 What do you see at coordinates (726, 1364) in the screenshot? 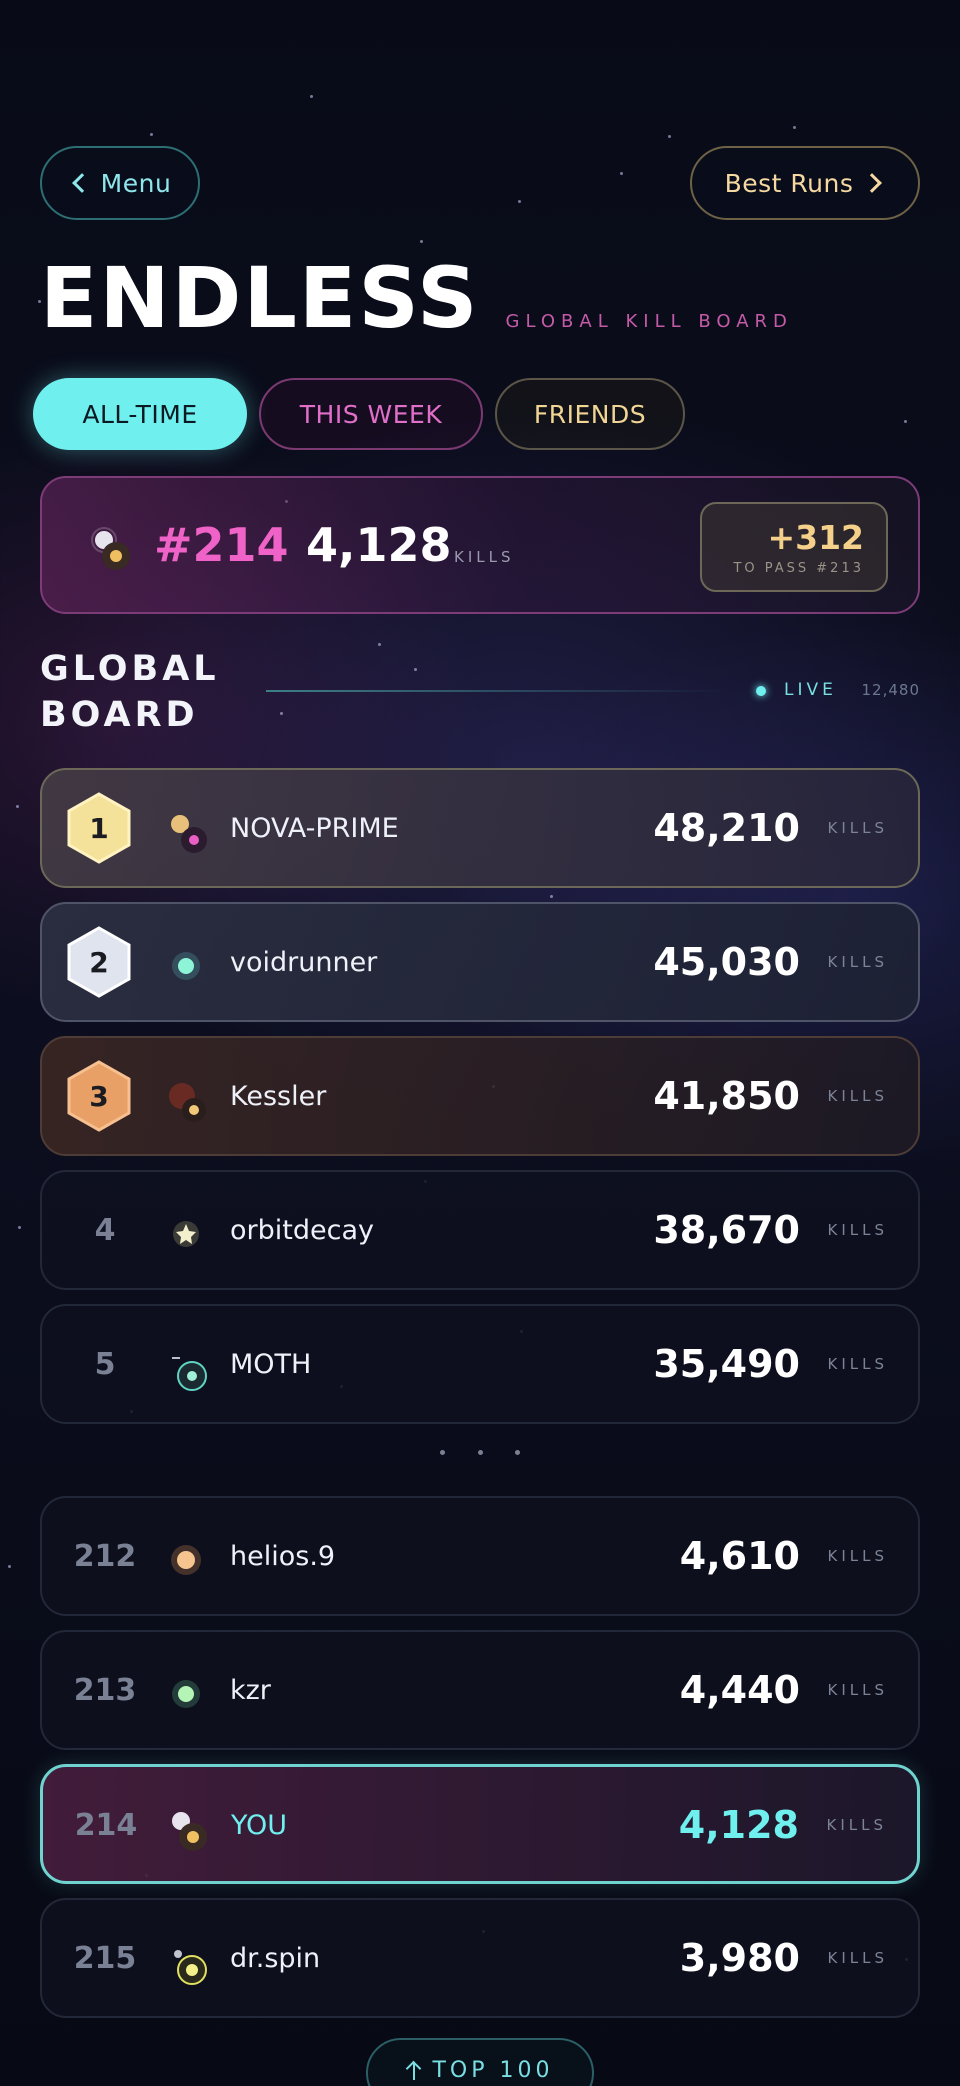
I see `player-kills: 35,490` at bounding box center [726, 1364].